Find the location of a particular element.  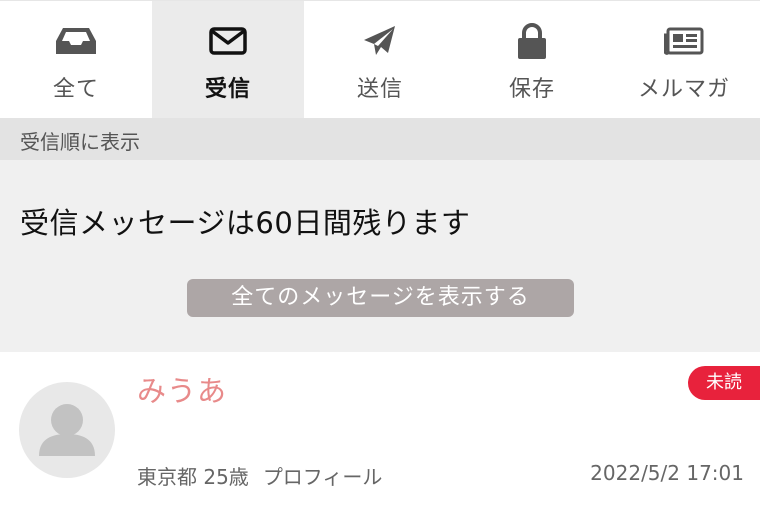

tab-newsletter-label: メルマガ is located at coordinates (683, 89).